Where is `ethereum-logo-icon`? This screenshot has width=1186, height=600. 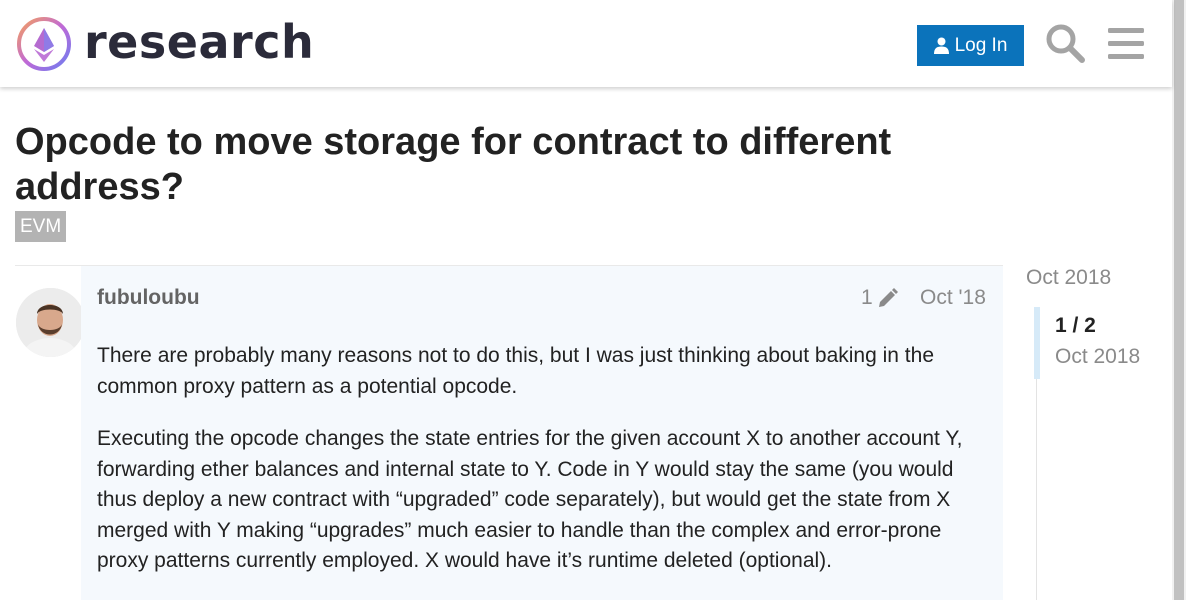 ethereum-logo-icon is located at coordinates (44, 44).